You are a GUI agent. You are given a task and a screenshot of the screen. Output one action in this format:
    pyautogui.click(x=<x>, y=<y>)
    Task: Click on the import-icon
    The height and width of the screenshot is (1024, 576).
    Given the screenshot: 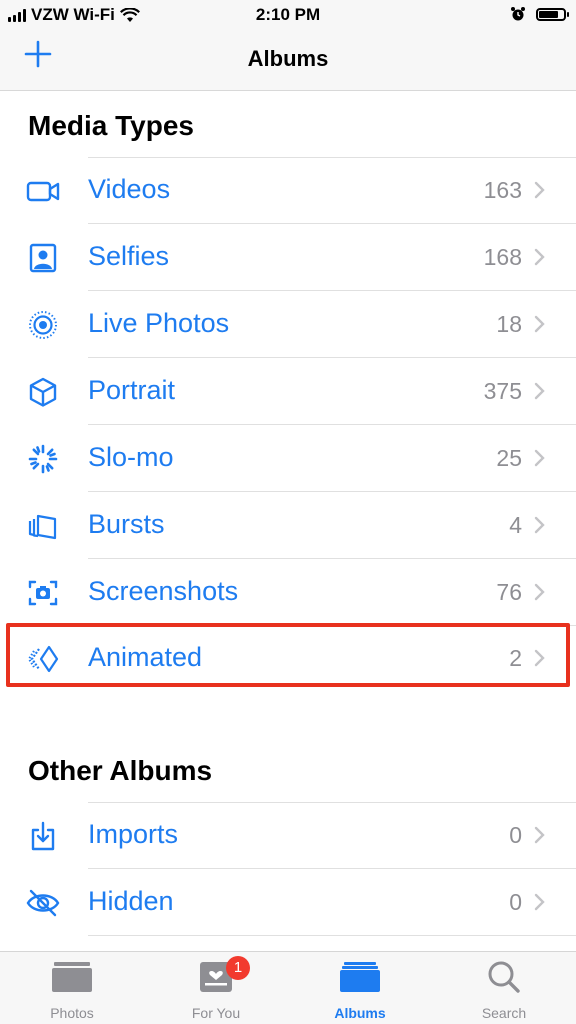 What is the action you would take?
    pyautogui.click(x=43, y=836)
    